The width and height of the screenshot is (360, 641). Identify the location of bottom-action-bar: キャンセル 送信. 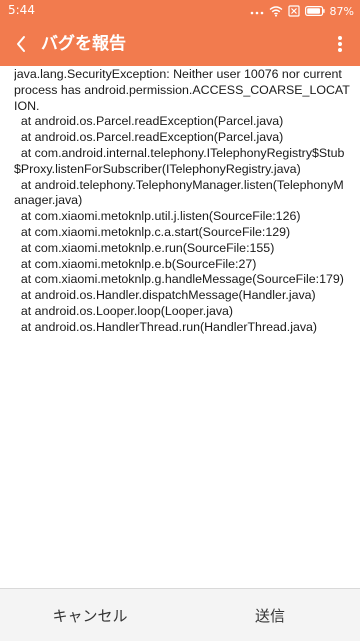
(180, 614).